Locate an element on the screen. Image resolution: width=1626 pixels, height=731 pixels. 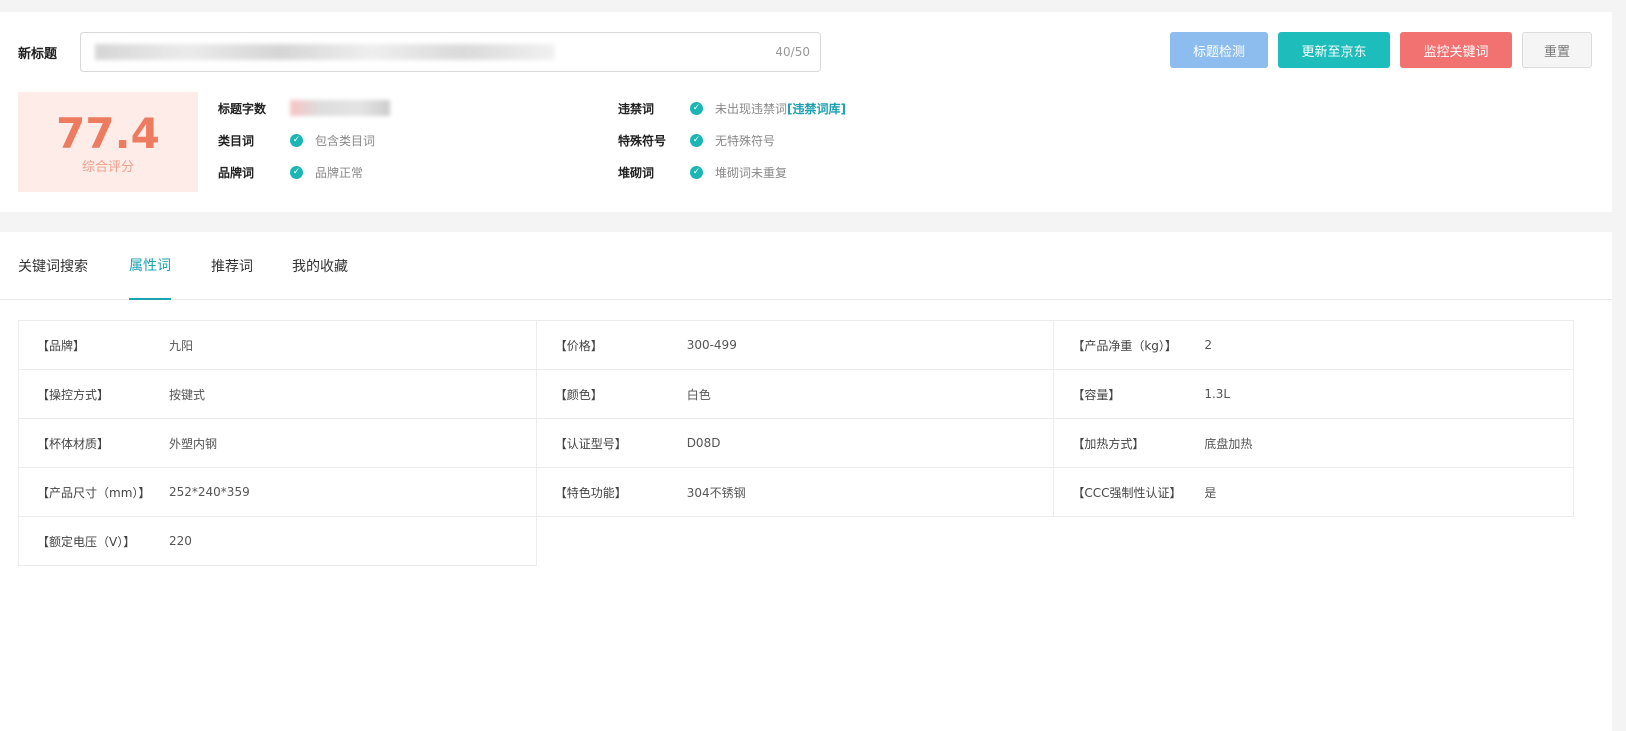
attribute-value: 按键式 is located at coordinates (187, 394).